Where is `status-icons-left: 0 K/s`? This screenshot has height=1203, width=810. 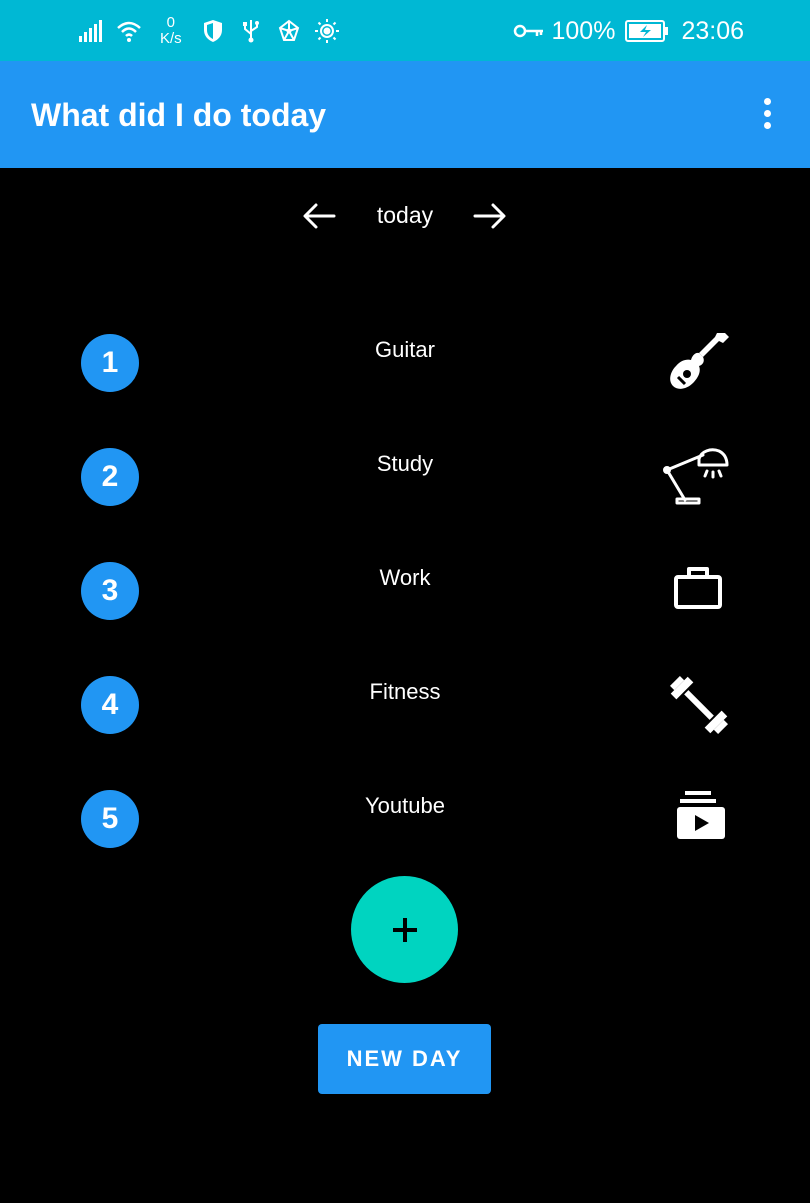 status-icons-left: 0 K/s is located at coordinates (209, 31).